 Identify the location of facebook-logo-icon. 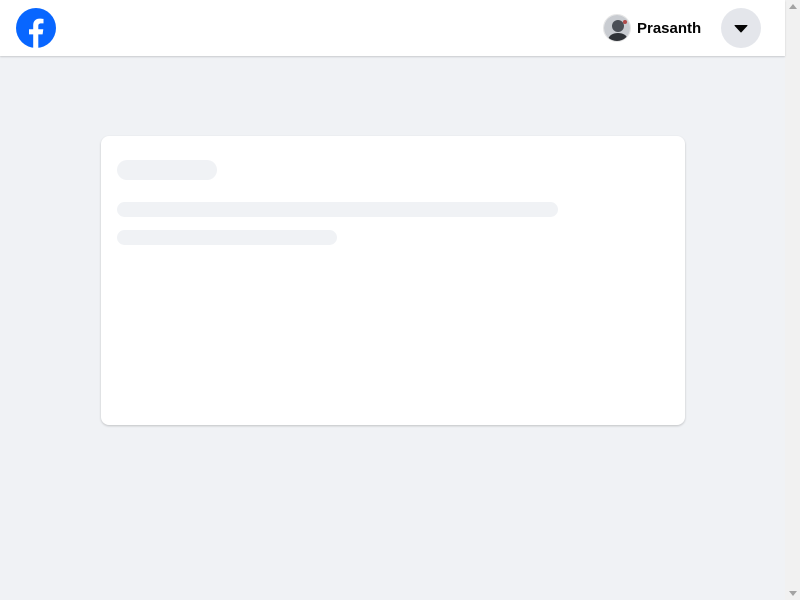
(36, 28).